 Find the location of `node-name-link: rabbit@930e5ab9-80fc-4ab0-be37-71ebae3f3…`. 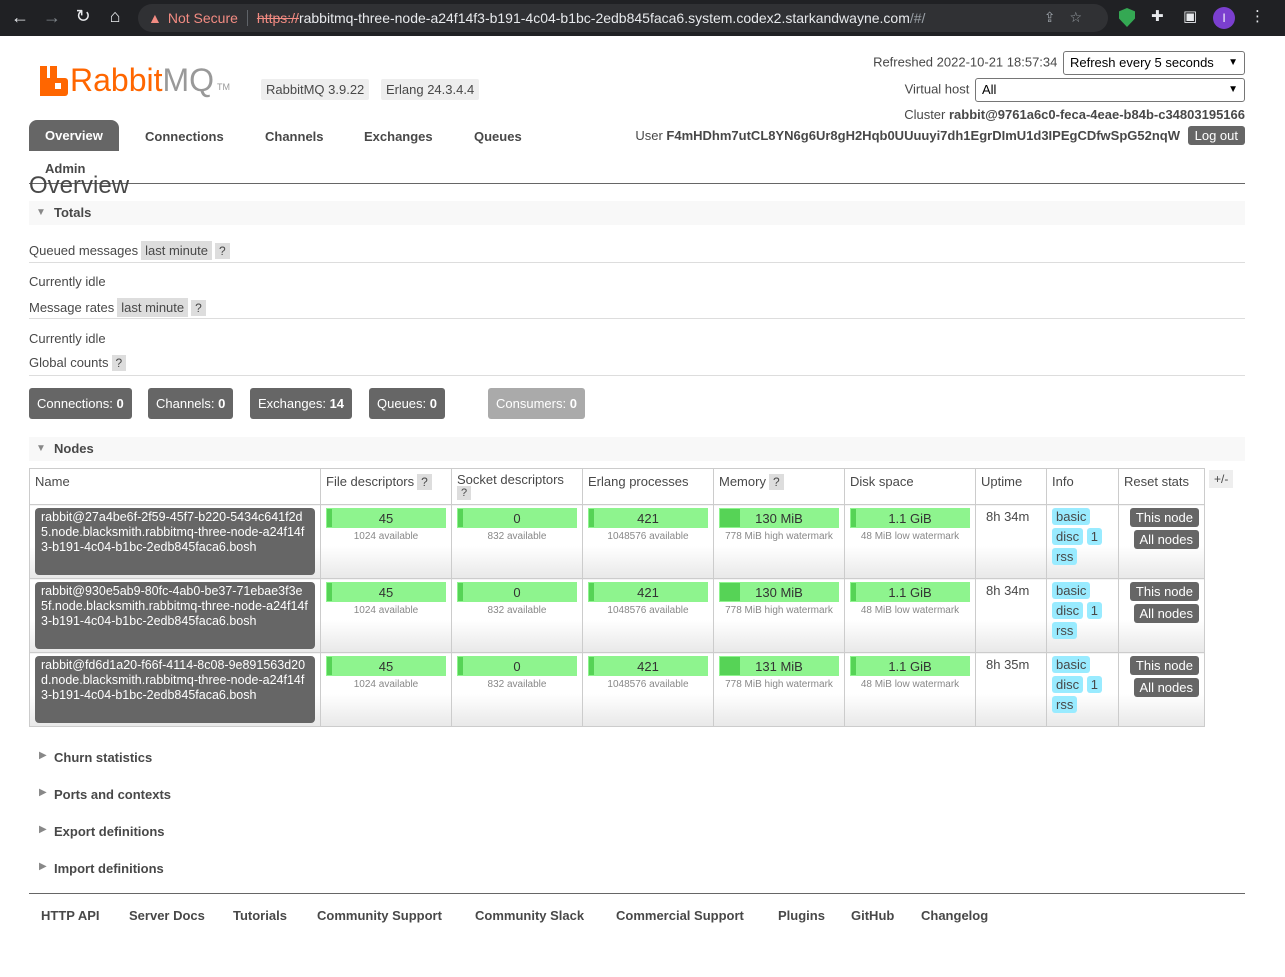

node-name-link: rabbit@930e5ab9-80fc-4ab0-be37-71ebae3f3… is located at coordinates (175, 615).